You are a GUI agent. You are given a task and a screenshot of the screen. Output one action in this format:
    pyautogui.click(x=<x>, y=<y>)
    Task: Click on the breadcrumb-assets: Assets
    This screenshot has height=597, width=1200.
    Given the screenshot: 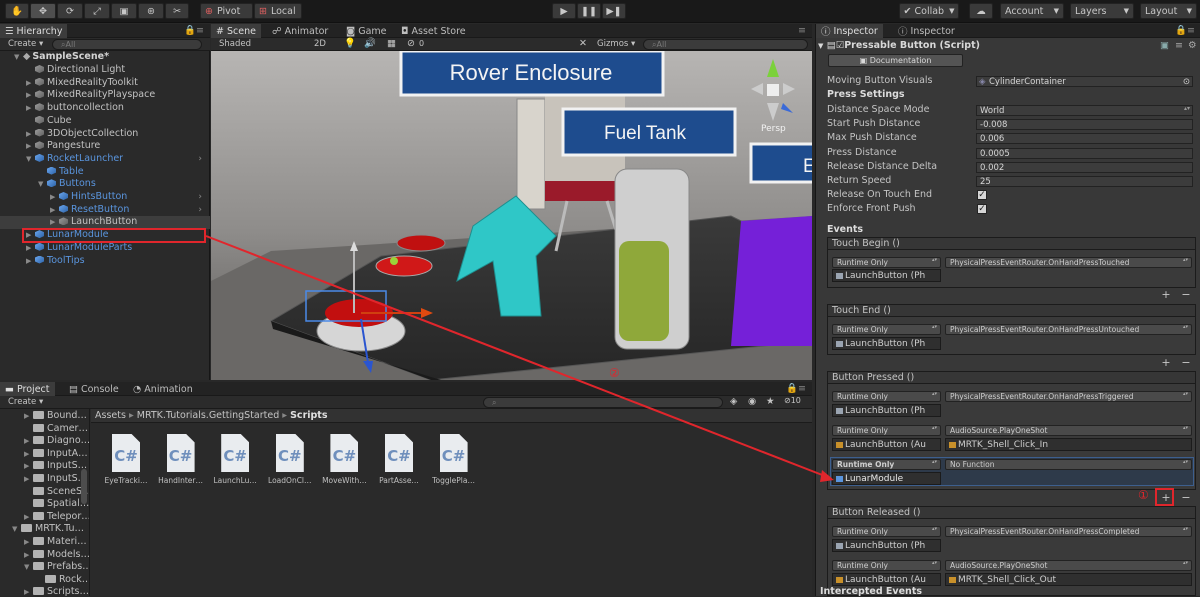 What is the action you would take?
    pyautogui.click(x=110, y=415)
    